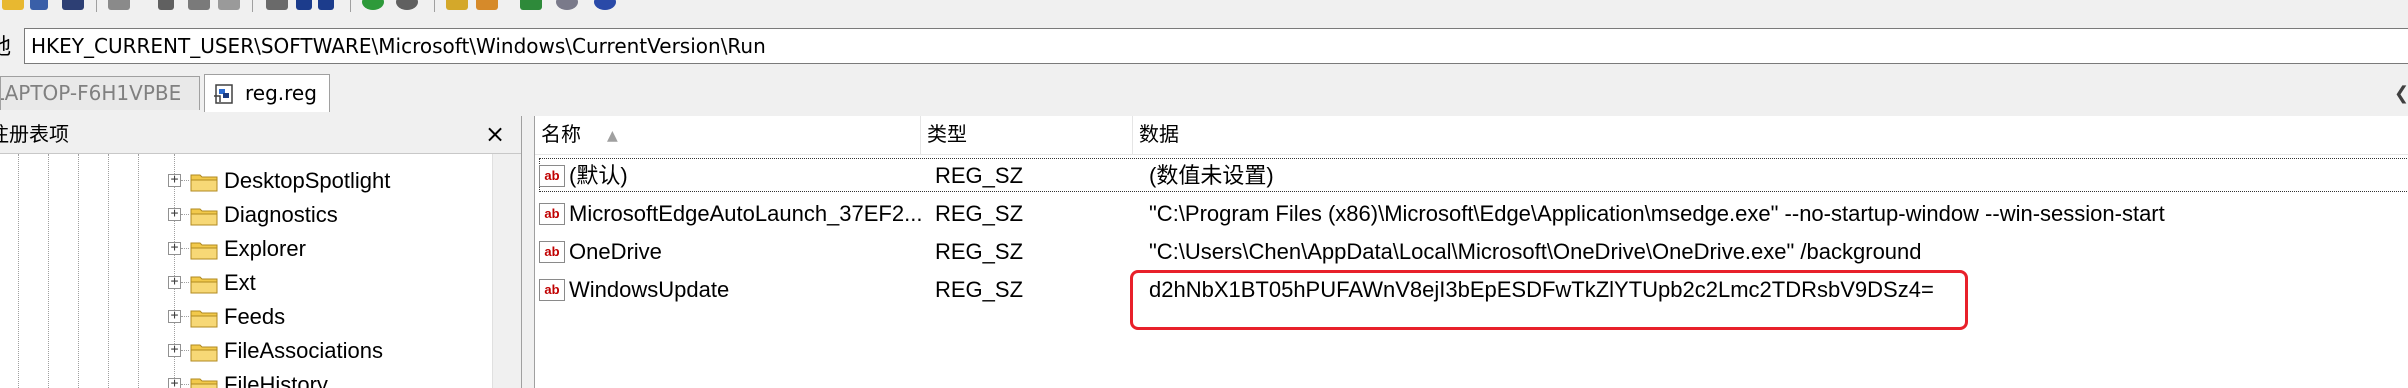  I want to click on paste-icon, so click(229, 5).